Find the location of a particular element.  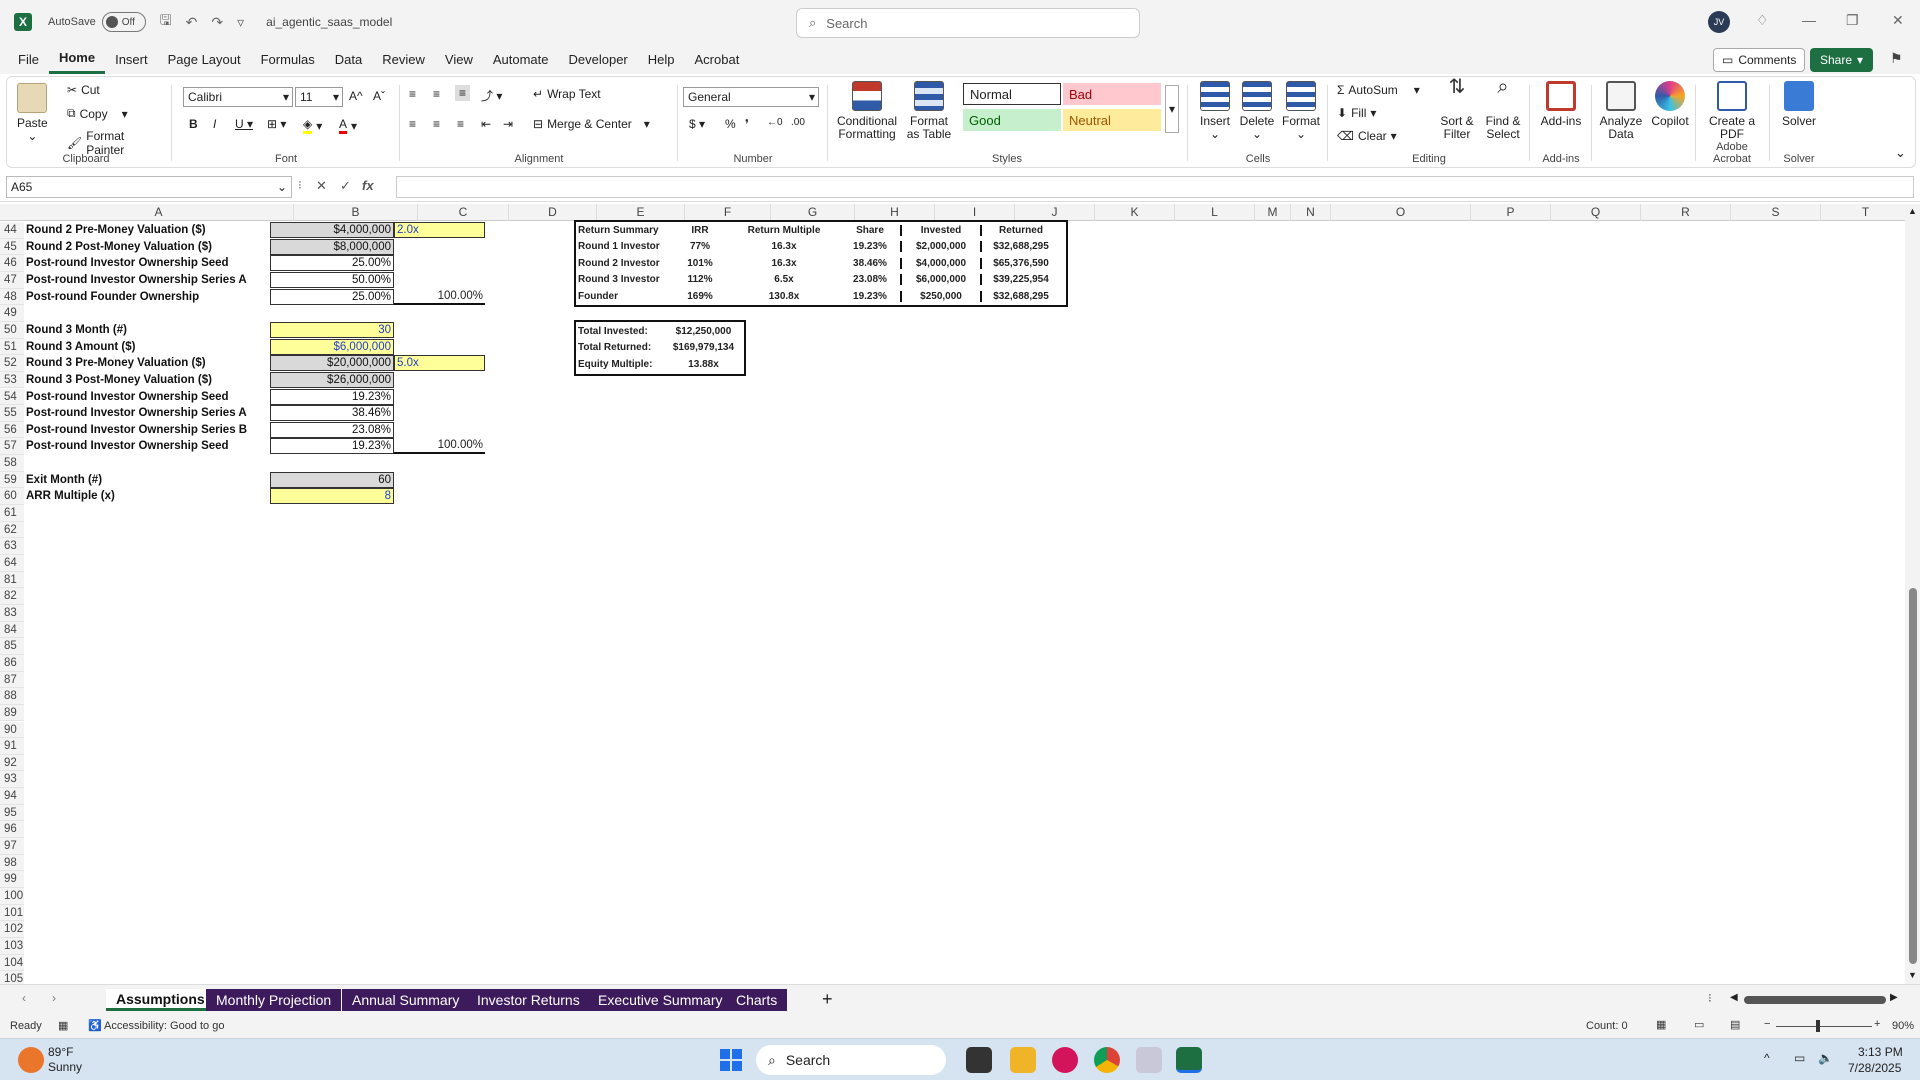

row-header: 101 is located at coordinates (12, 913).